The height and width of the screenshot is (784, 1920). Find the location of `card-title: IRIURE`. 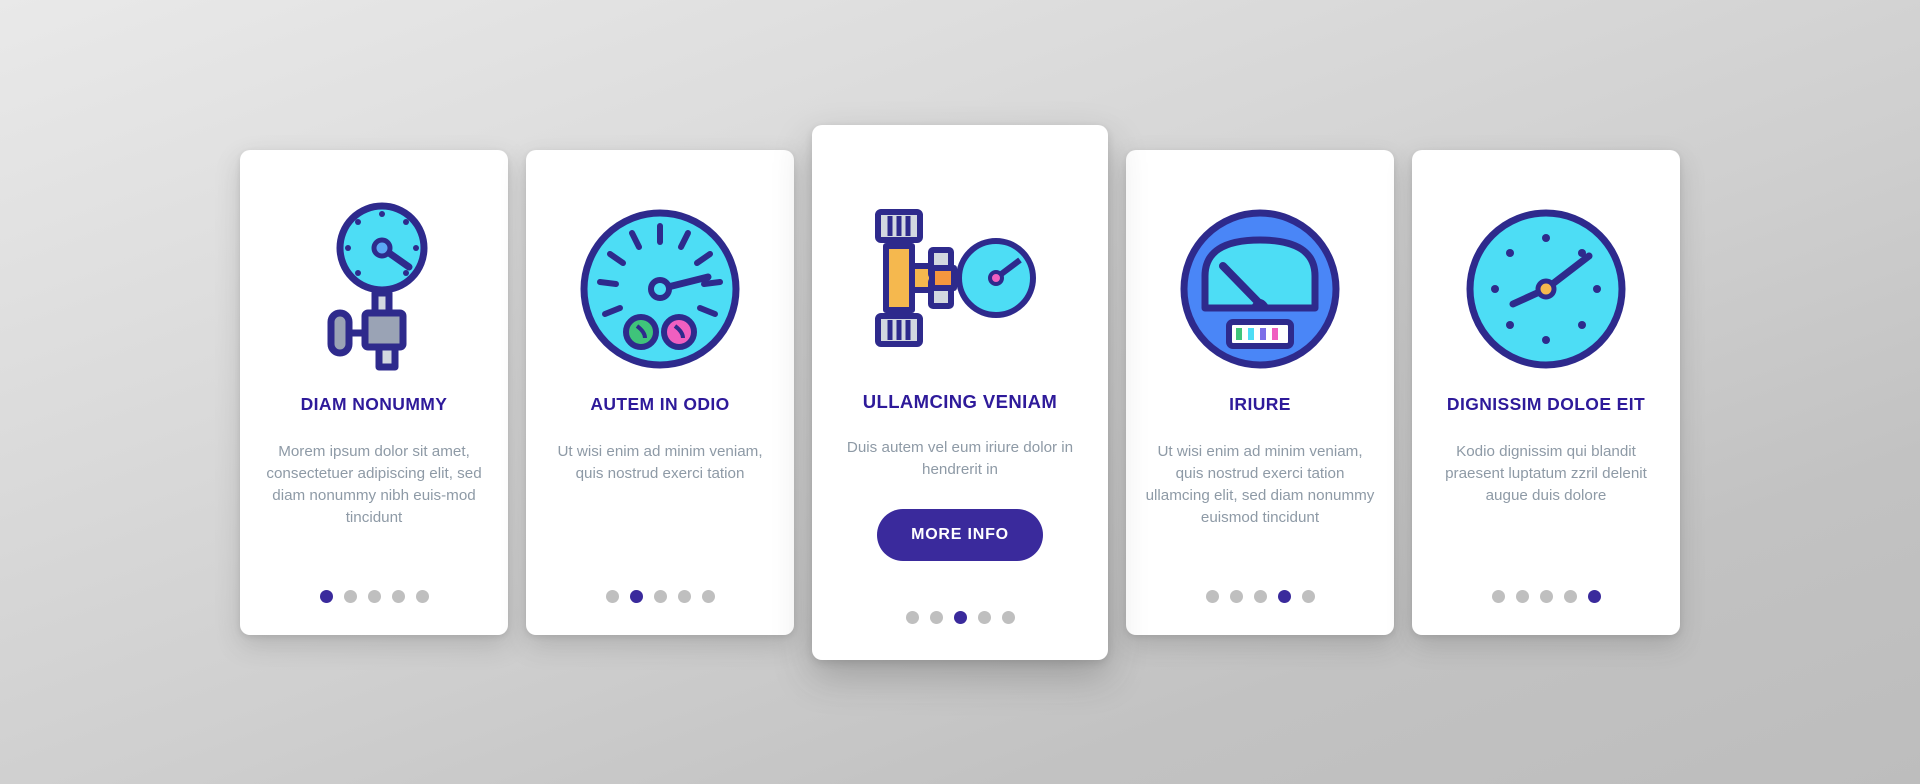

card-title: IRIURE is located at coordinates (1260, 403).